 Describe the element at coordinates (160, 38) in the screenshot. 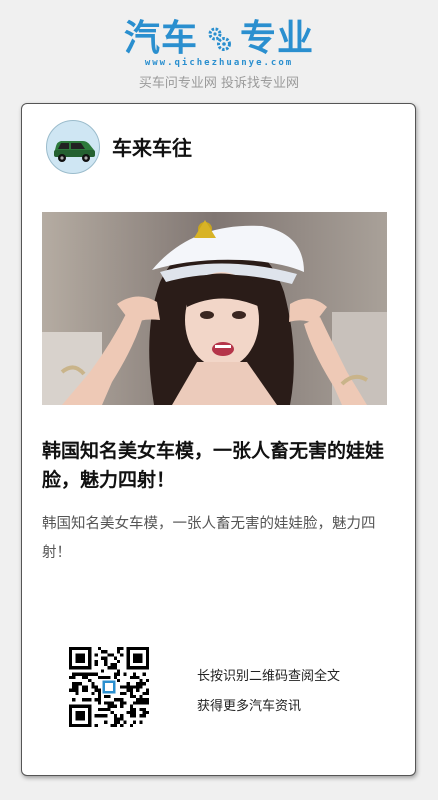

I see `logo-text-left: 汽车` at that location.